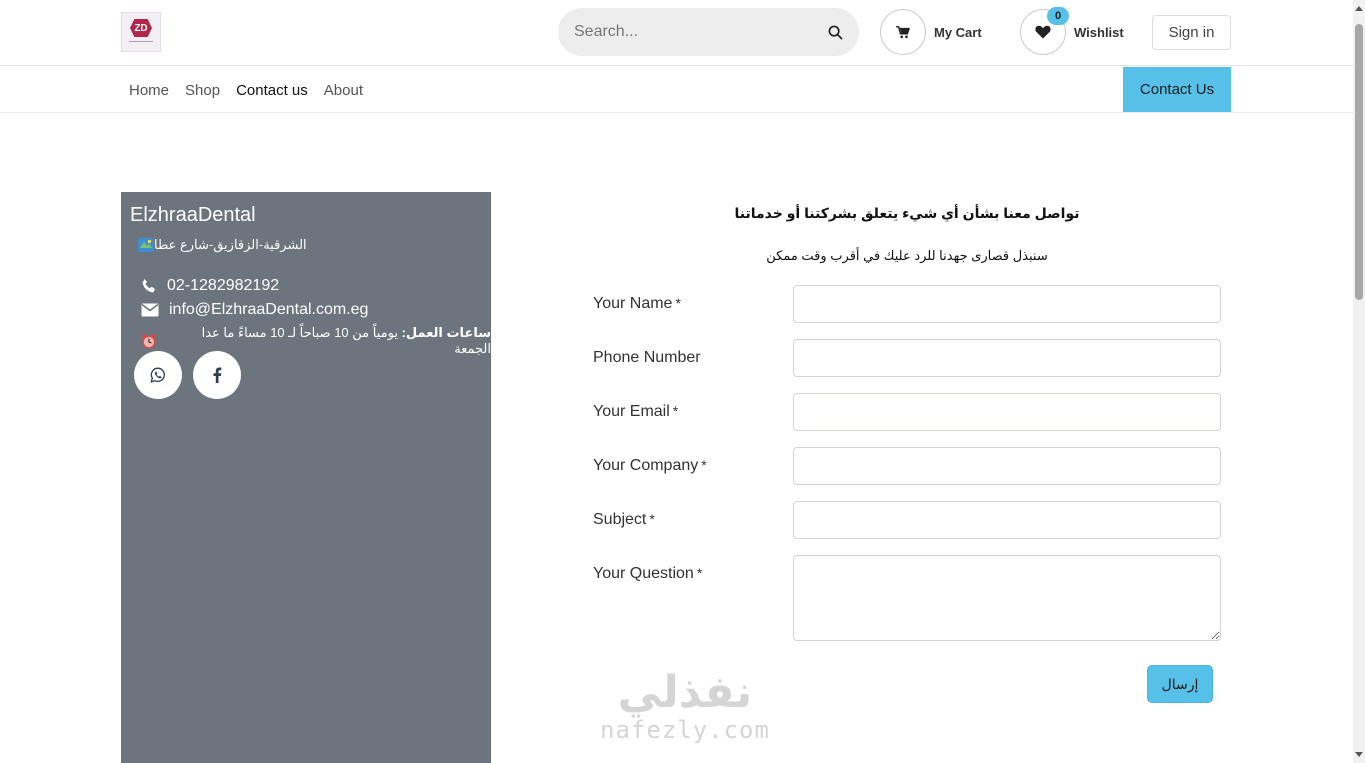 The width and height of the screenshot is (1365, 763). I want to click on whatsapp-button, so click(158, 375).